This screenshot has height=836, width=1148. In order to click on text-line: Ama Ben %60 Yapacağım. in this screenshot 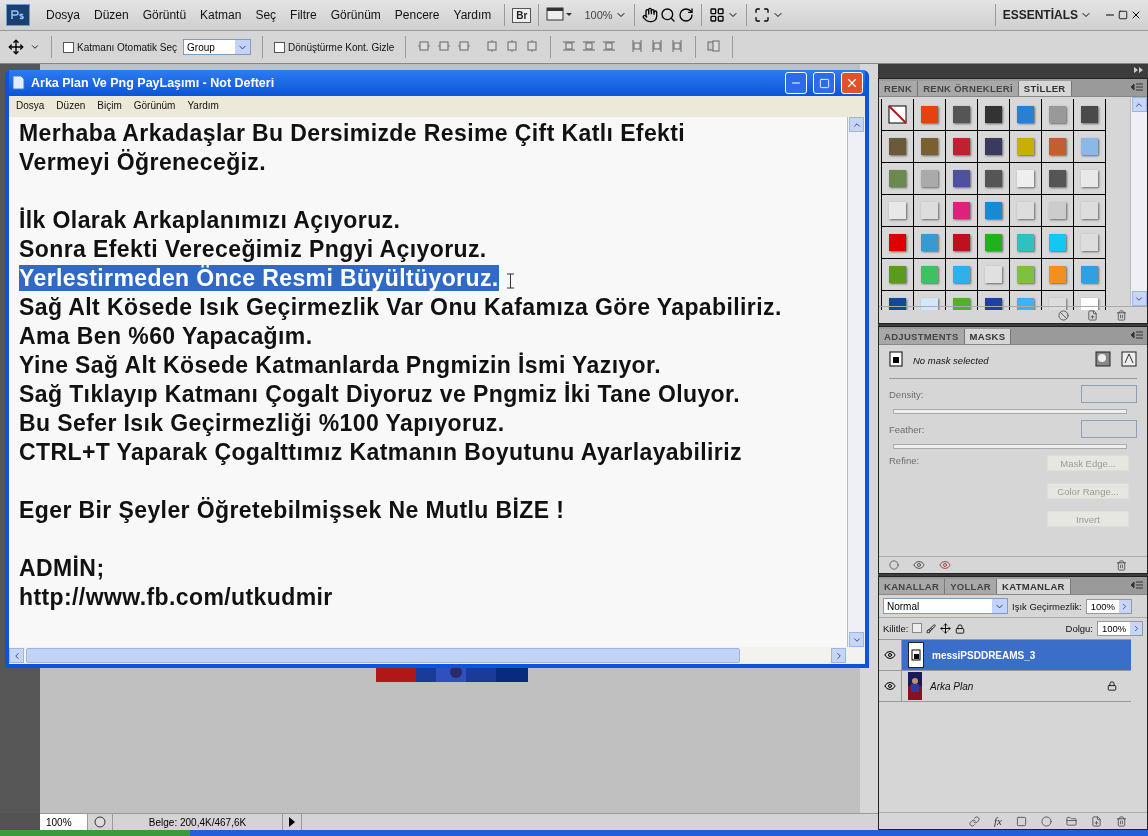, I will do `click(166, 336)`.